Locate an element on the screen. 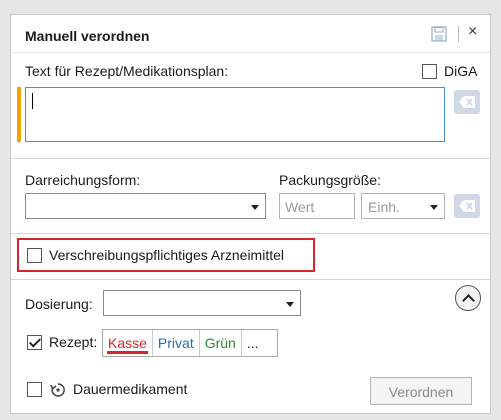 The height and width of the screenshot is (420, 501). rezept-checkbox is located at coordinates (34, 342).